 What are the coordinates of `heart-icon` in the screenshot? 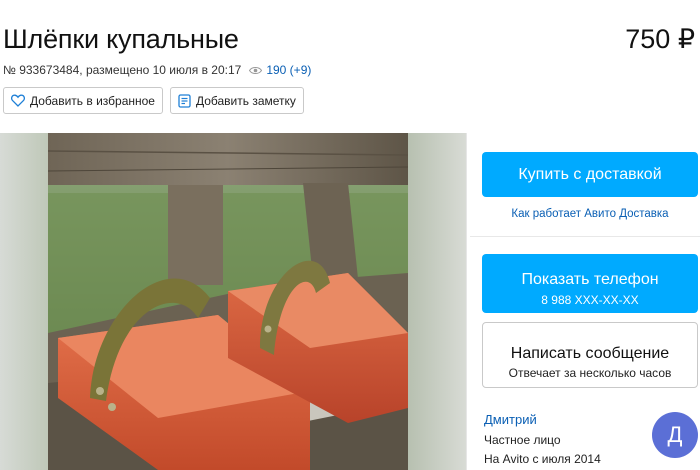 It's located at (18, 100).